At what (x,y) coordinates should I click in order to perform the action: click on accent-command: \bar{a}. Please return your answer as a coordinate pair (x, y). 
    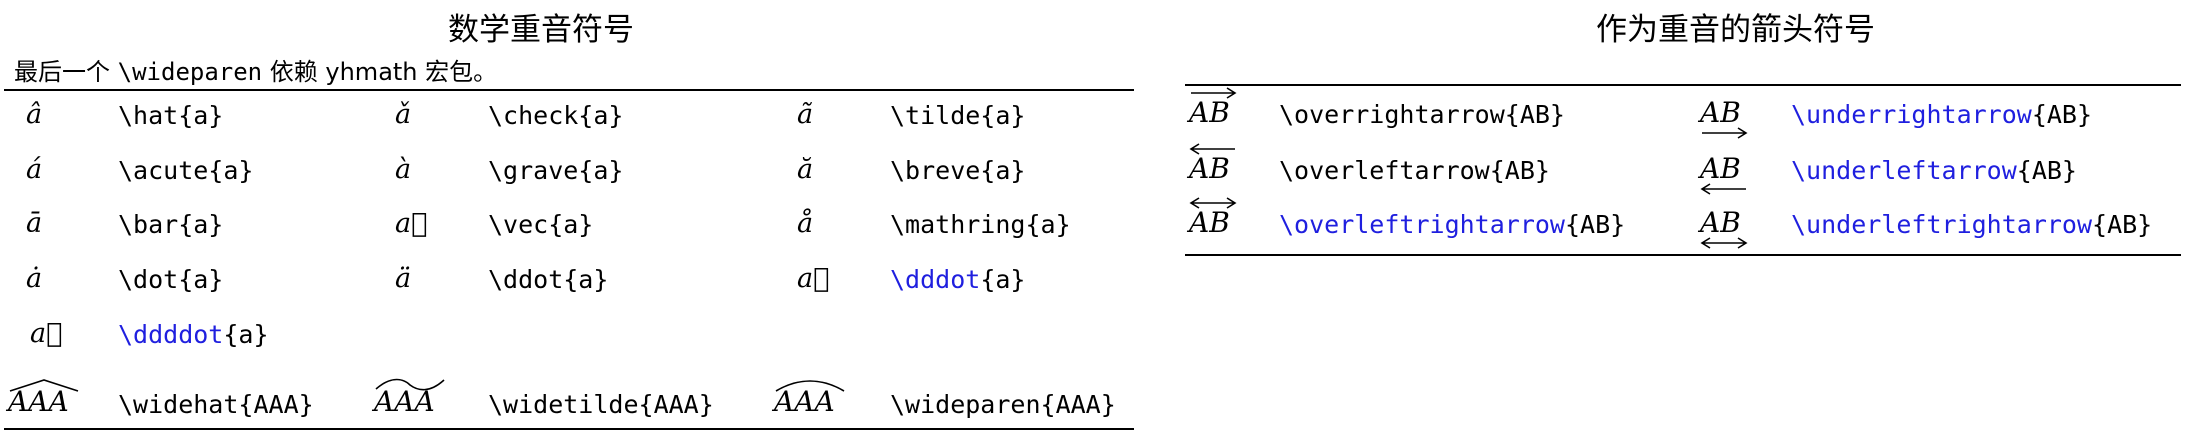
    Looking at the image, I should click on (171, 224).